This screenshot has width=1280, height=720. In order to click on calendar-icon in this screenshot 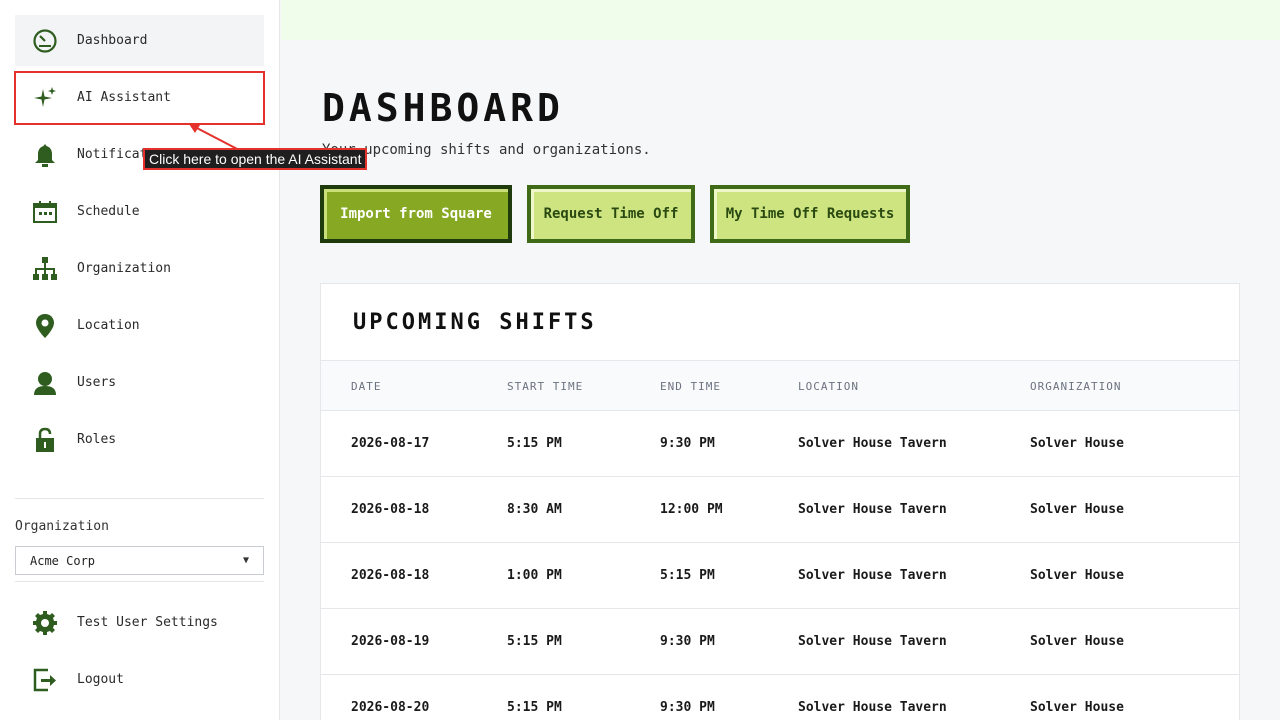, I will do `click(45, 212)`.